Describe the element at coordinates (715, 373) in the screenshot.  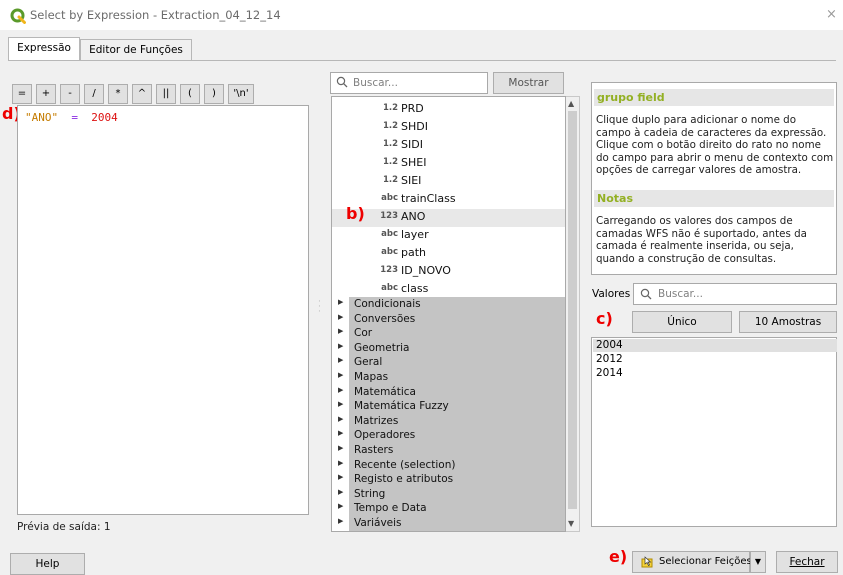
I see `value-item: 2014` at that location.